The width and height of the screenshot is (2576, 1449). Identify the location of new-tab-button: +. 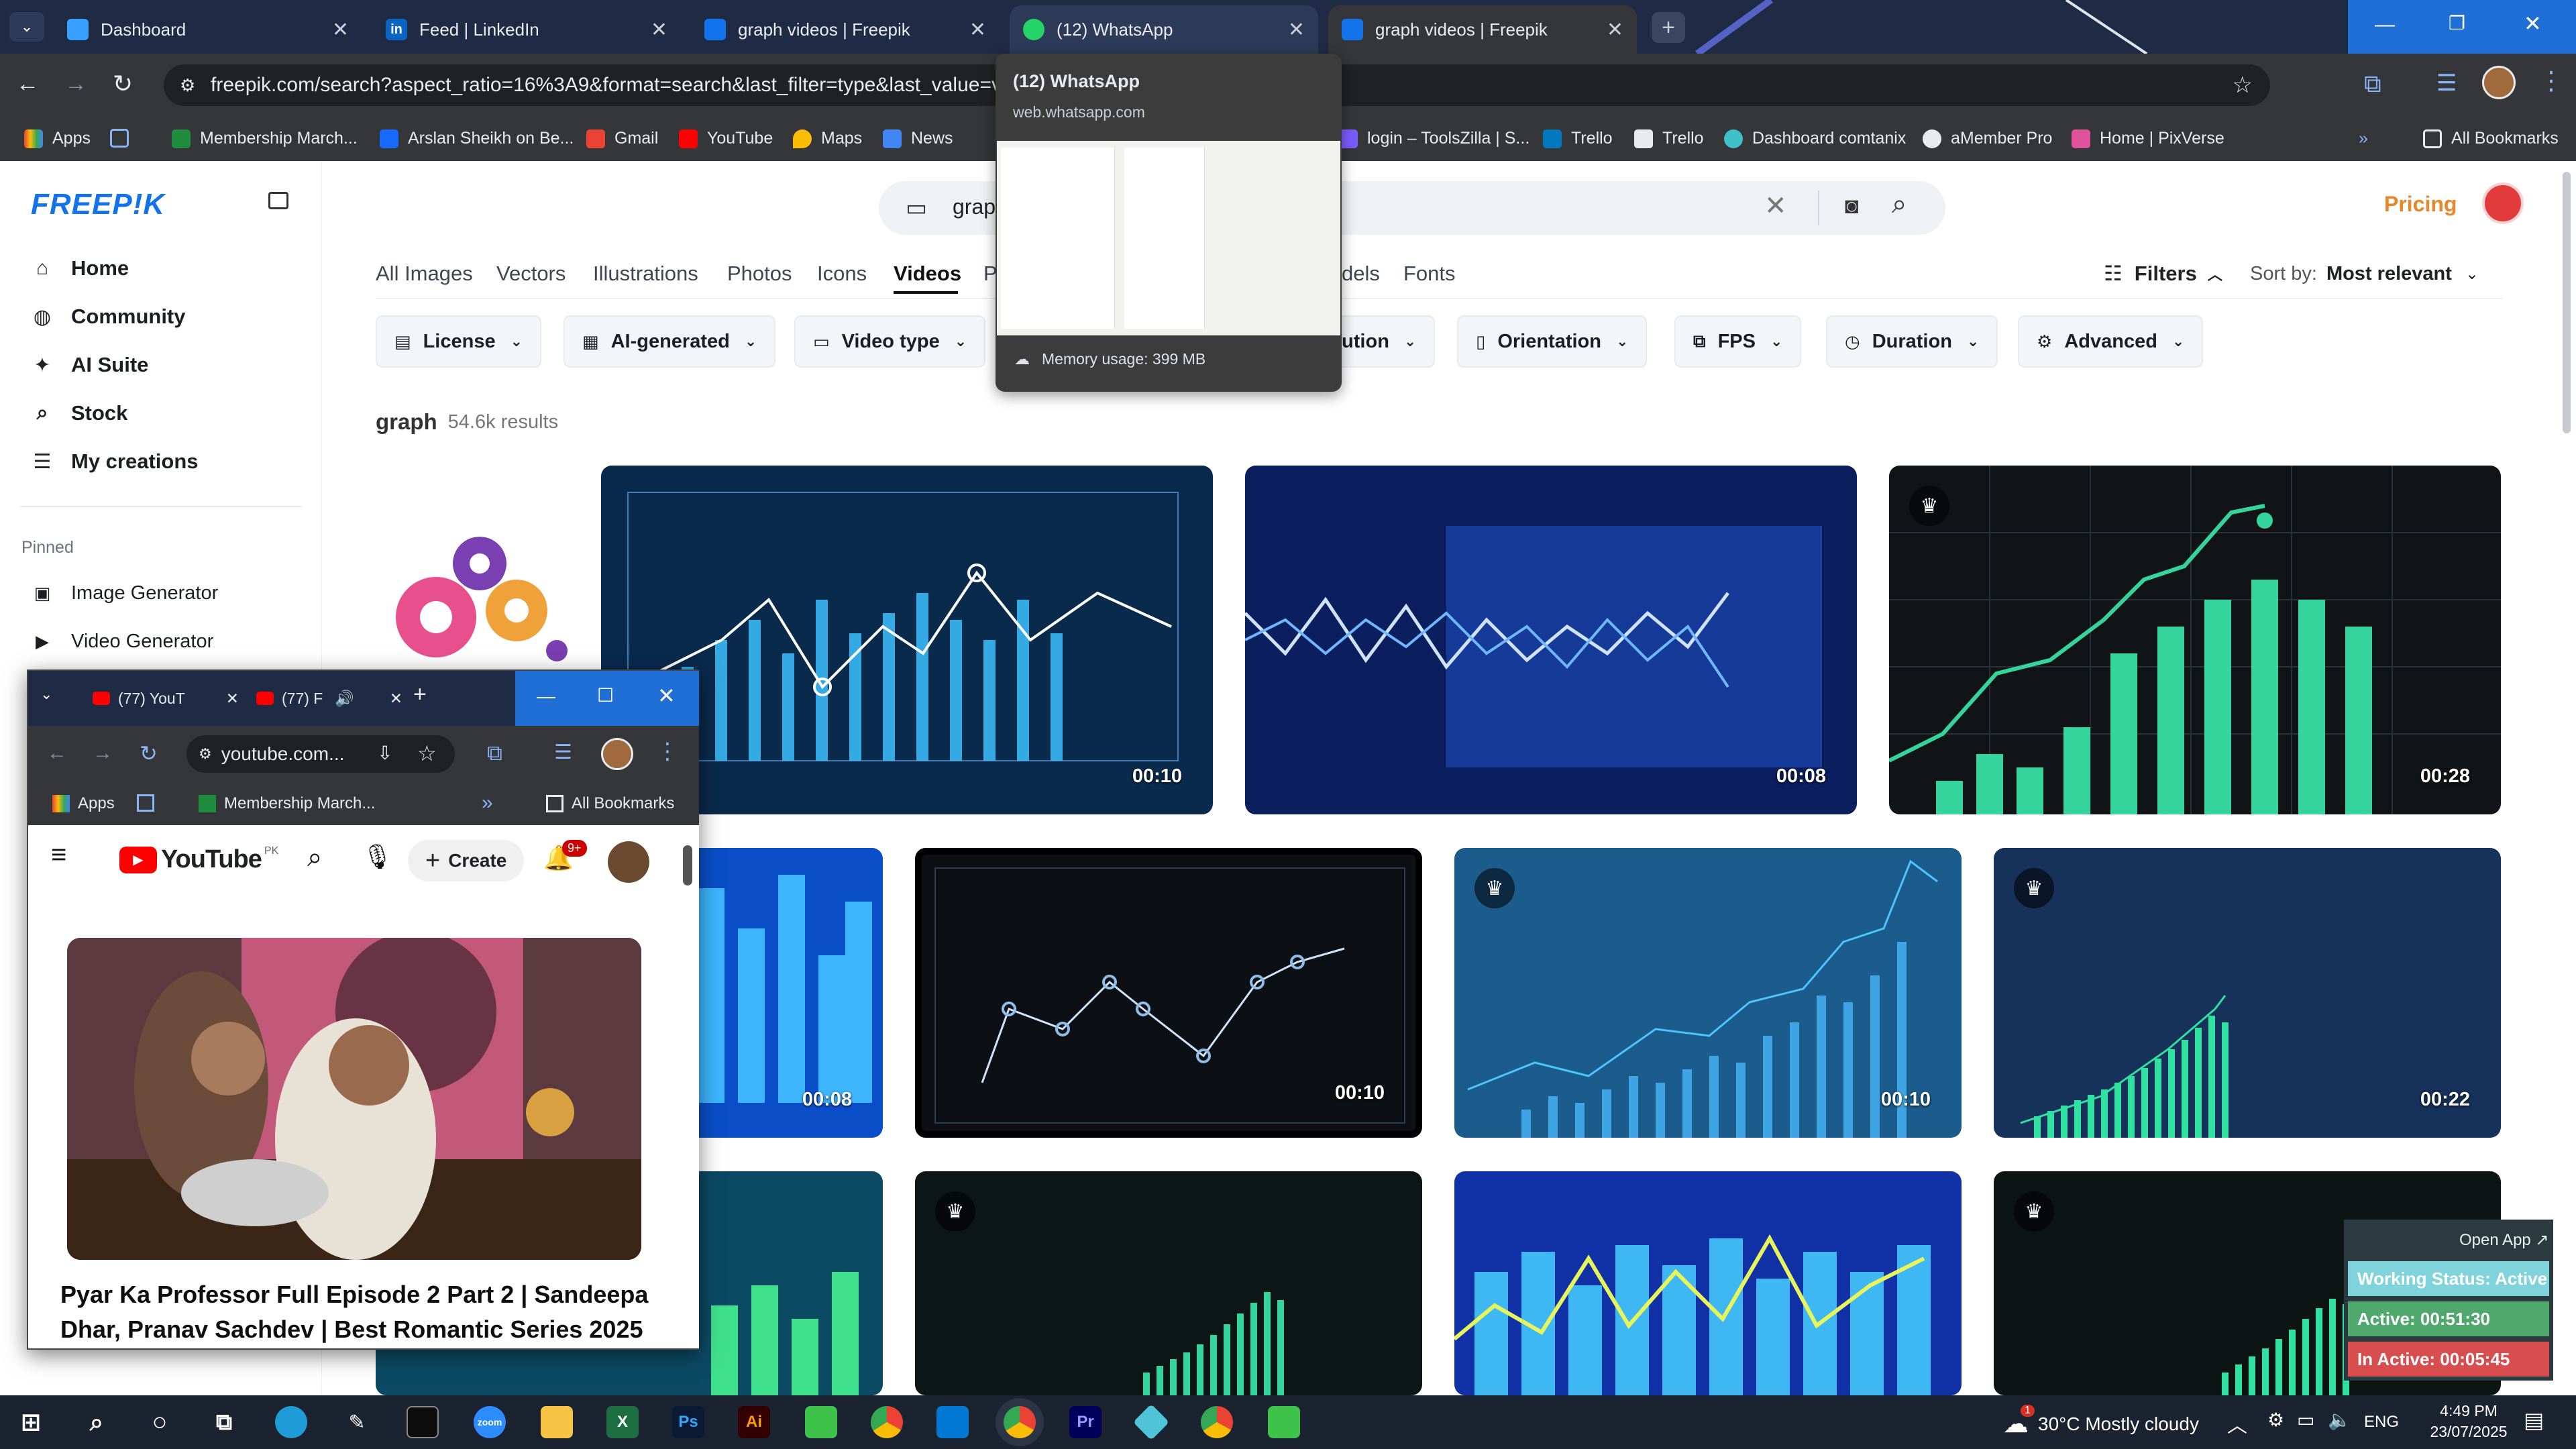
(420, 695).